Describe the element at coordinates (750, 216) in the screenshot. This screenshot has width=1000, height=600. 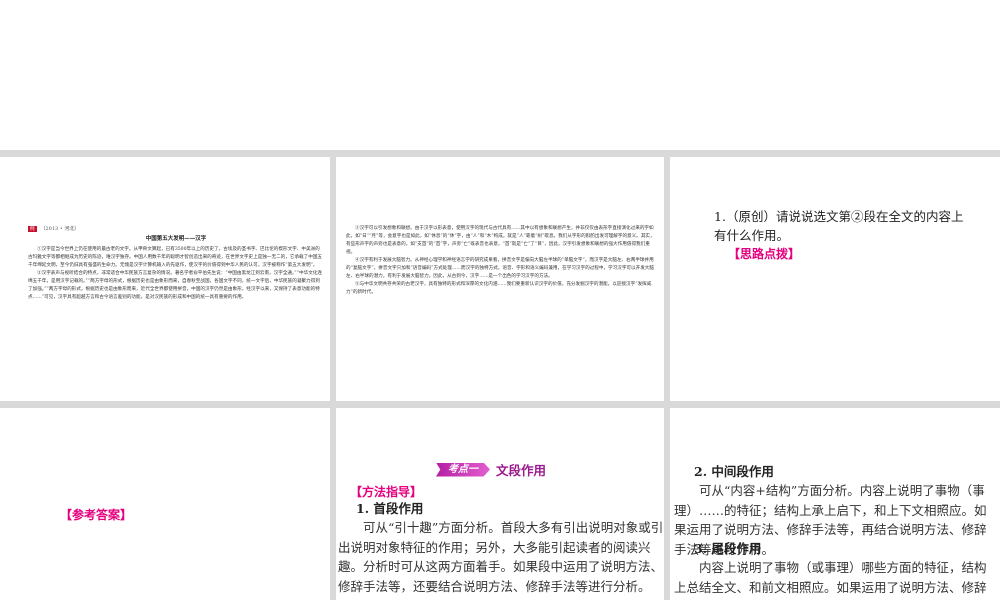
I see `question-source: （原创）` at that location.